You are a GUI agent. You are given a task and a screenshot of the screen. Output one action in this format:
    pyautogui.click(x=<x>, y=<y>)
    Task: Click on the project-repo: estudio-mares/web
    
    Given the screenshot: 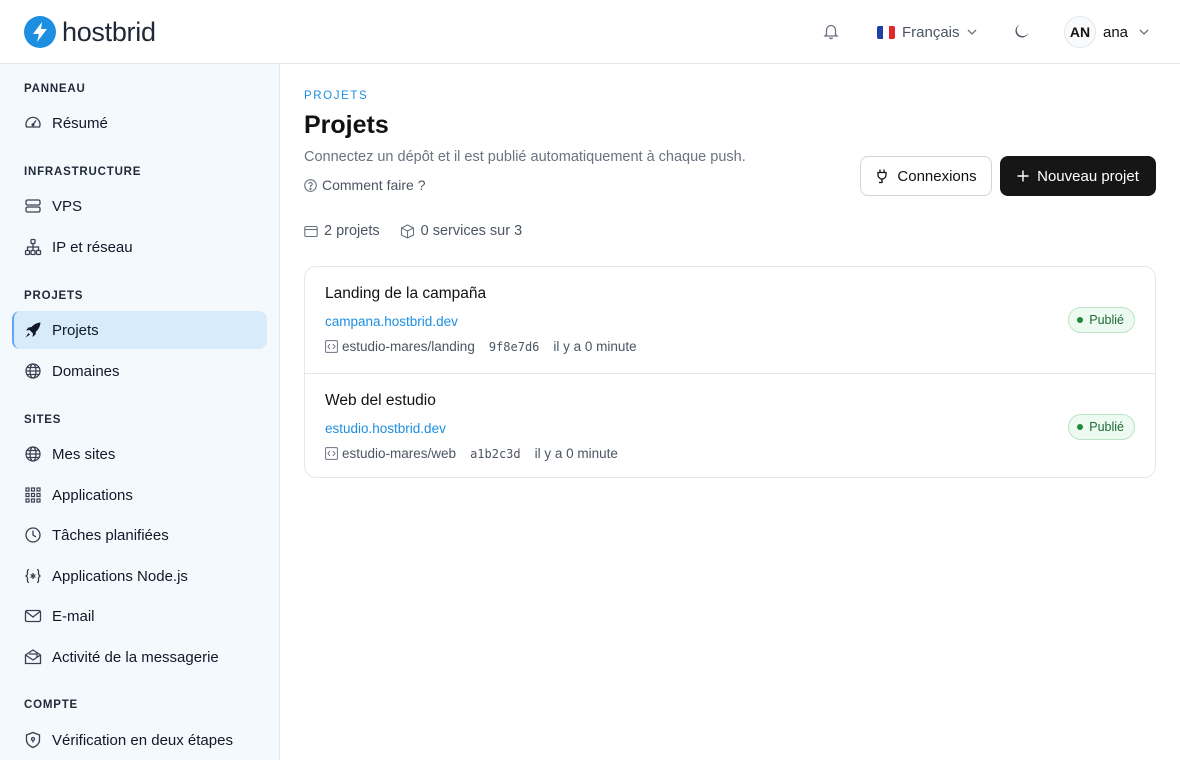 What is the action you would take?
    pyautogui.click(x=399, y=453)
    